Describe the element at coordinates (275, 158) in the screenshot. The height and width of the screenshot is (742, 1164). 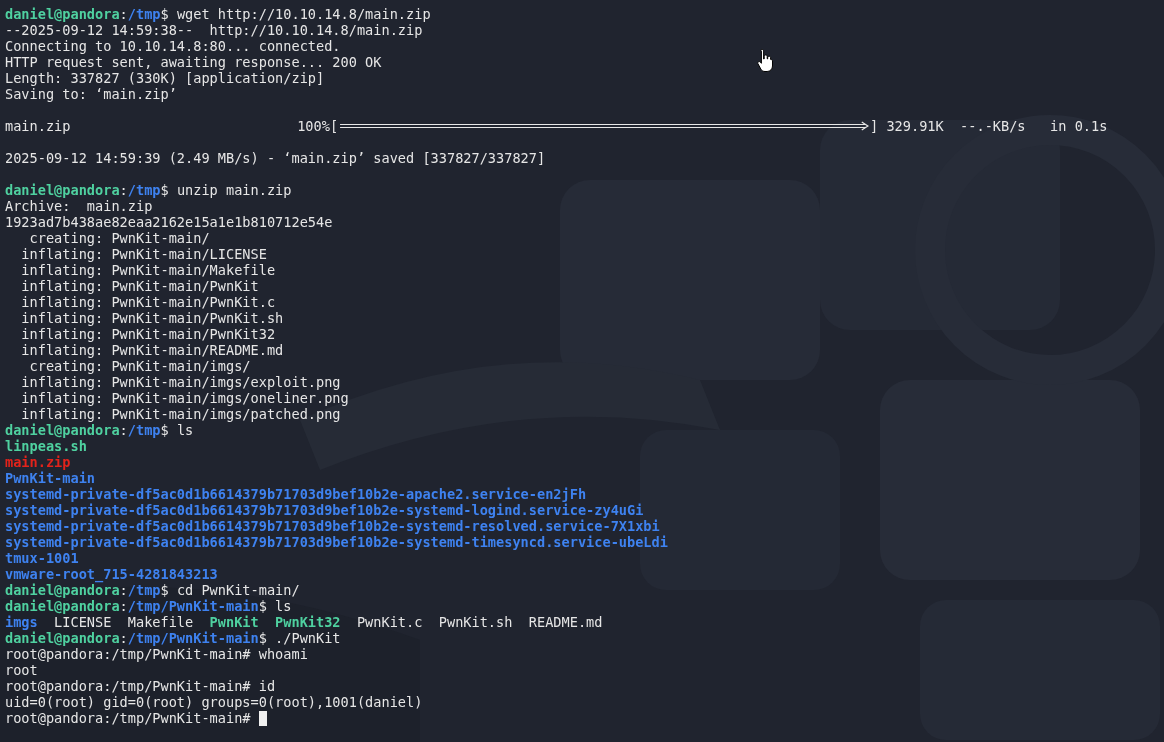
I see `output-line: 2025-09-12 14:59:39 (2.49 MB/s) - ‘main.zip’ saved [337827/337827]` at that location.